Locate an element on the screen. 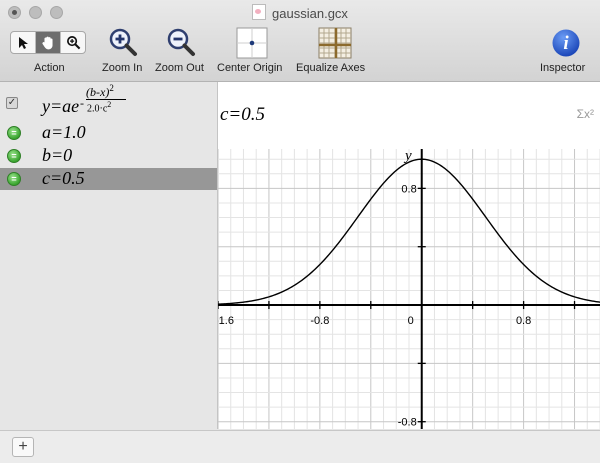 The image size is (600, 463). action-tool-segmented-control is located at coordinates (48, 42).